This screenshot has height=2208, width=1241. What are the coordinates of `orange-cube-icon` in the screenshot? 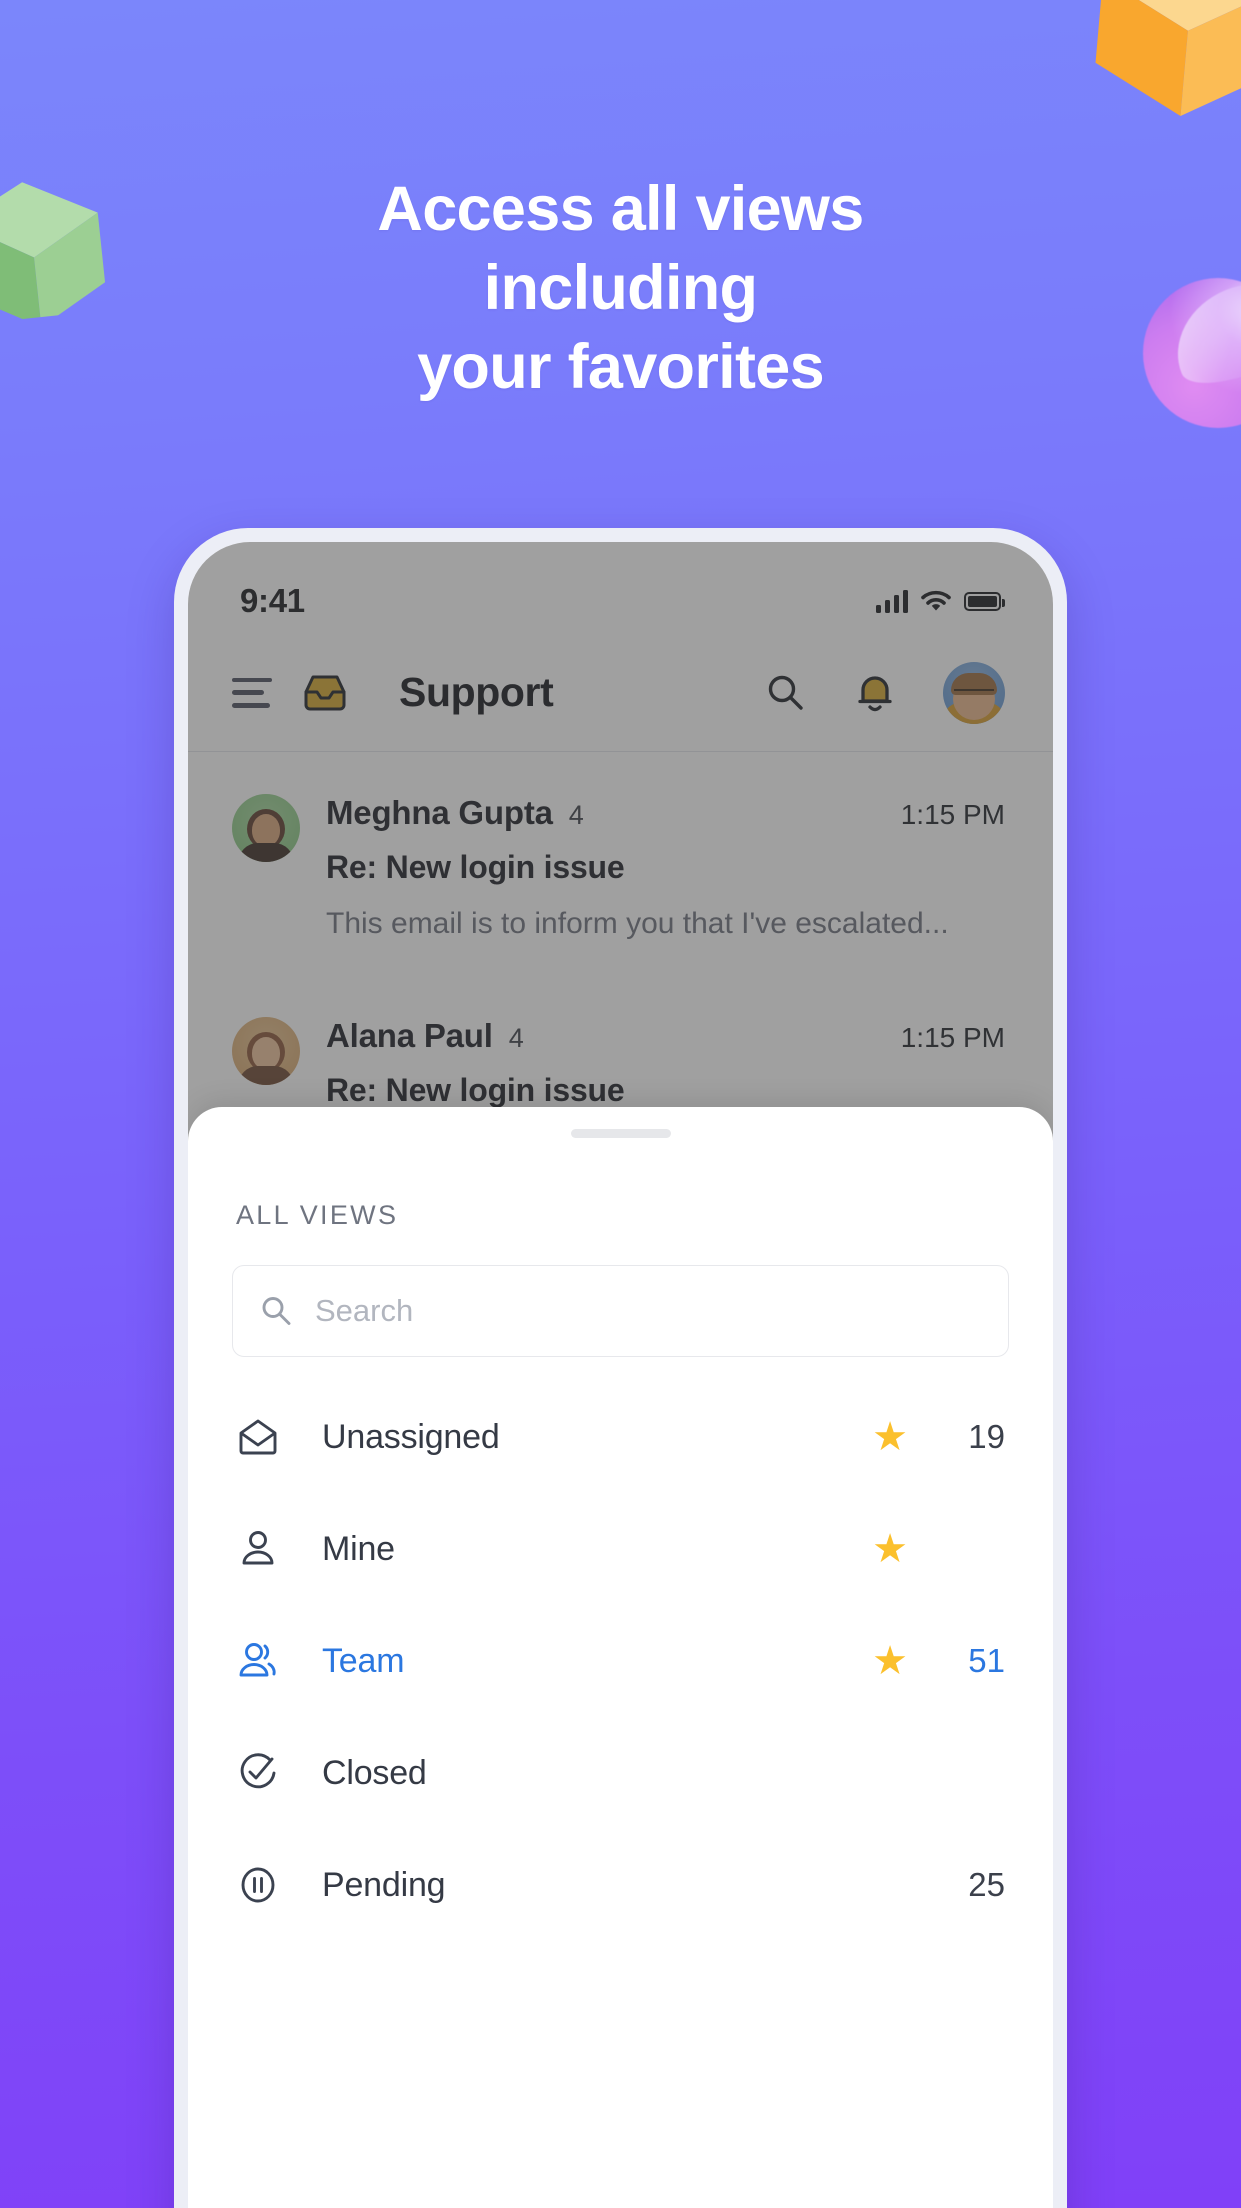 It's located at (1168, 58).